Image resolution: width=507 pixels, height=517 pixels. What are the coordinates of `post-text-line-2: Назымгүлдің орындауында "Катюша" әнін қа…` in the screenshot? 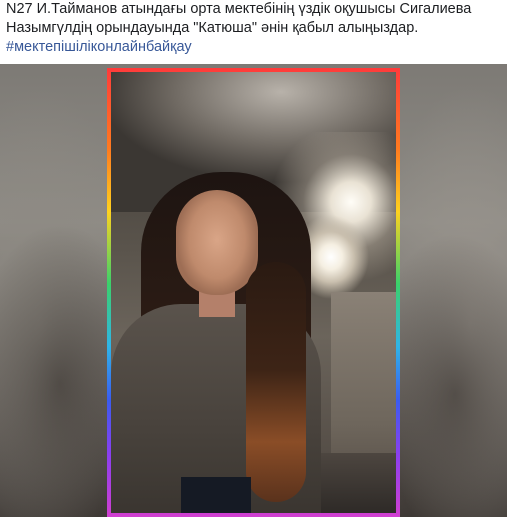 It's located at (212, 28).